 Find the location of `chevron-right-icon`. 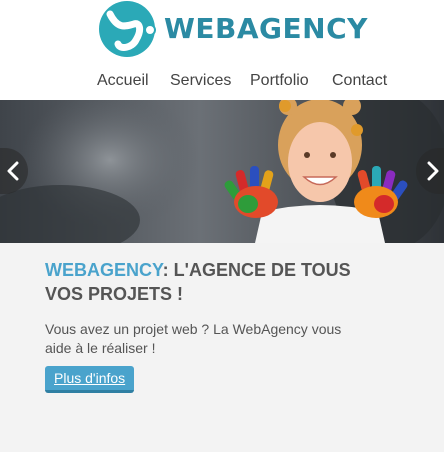

chevron-right-icon is located at coordinates (433, 171).